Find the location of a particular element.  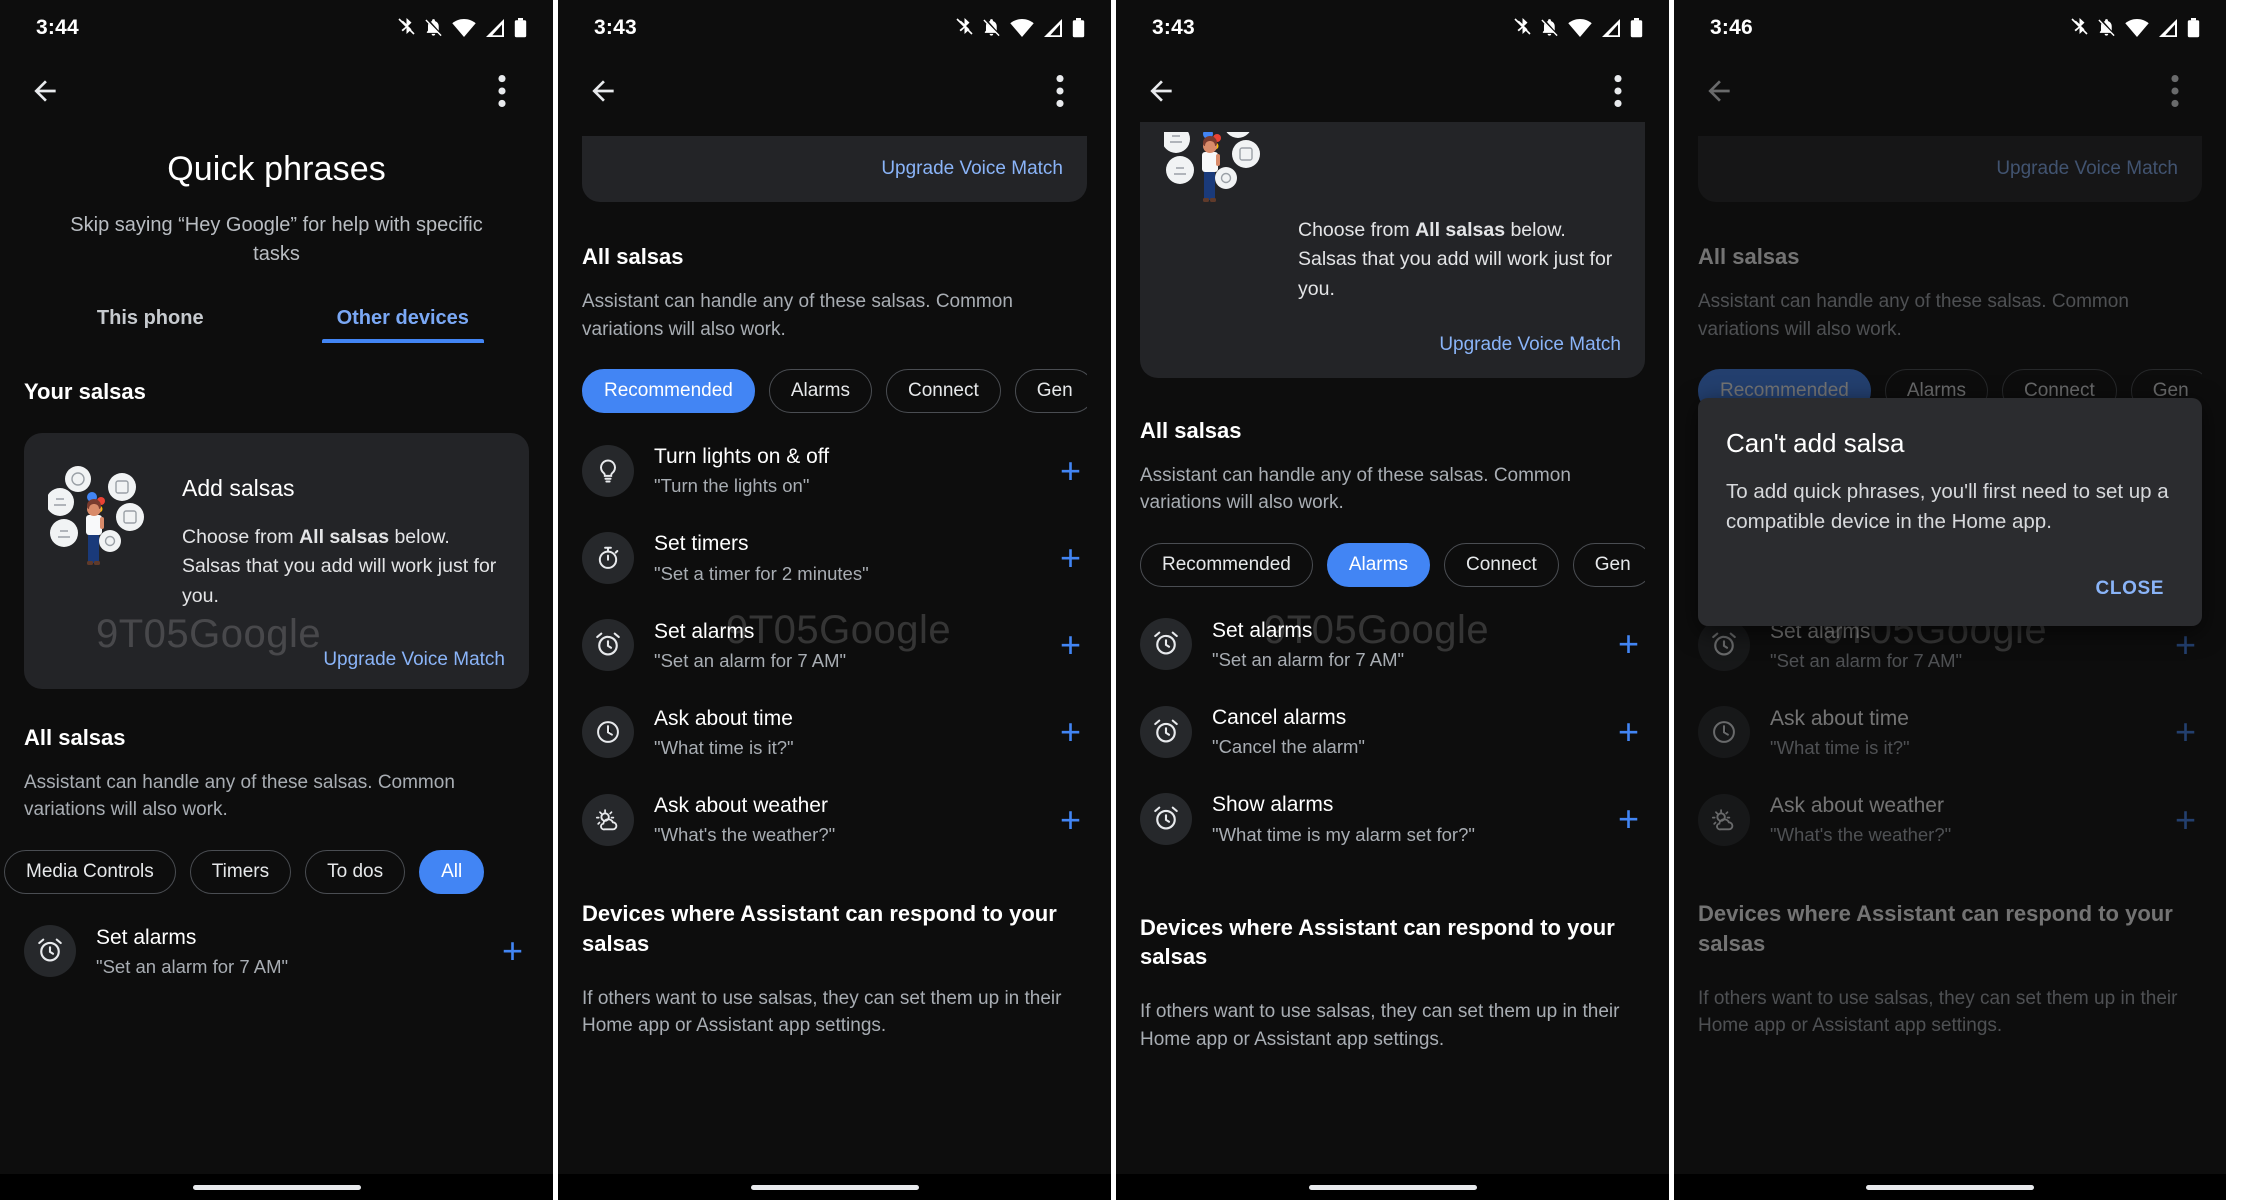

dialog-title: Can't add salsa is located at coordinates (1815, 443).